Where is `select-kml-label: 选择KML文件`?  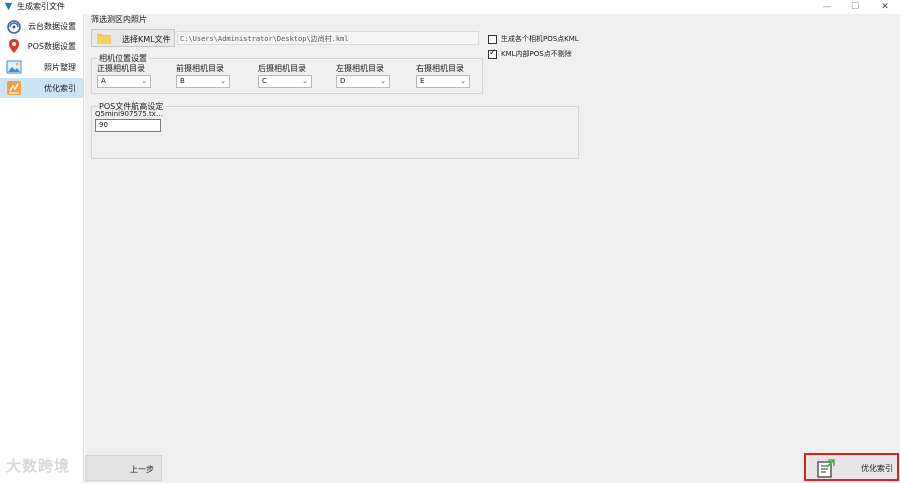 select-kml-label: 选择KML文件 is located at coordinates (146, 39).